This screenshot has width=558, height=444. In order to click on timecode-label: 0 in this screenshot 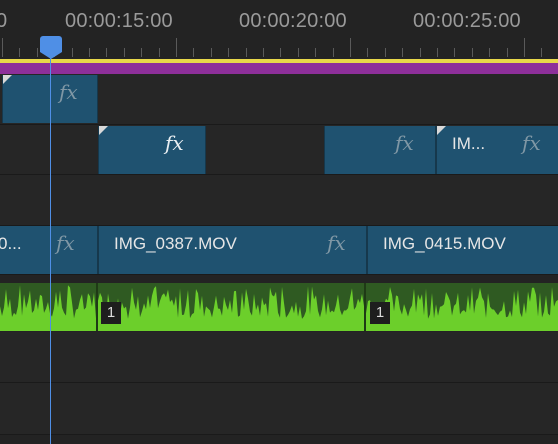, I will do `click(4, 21)`.